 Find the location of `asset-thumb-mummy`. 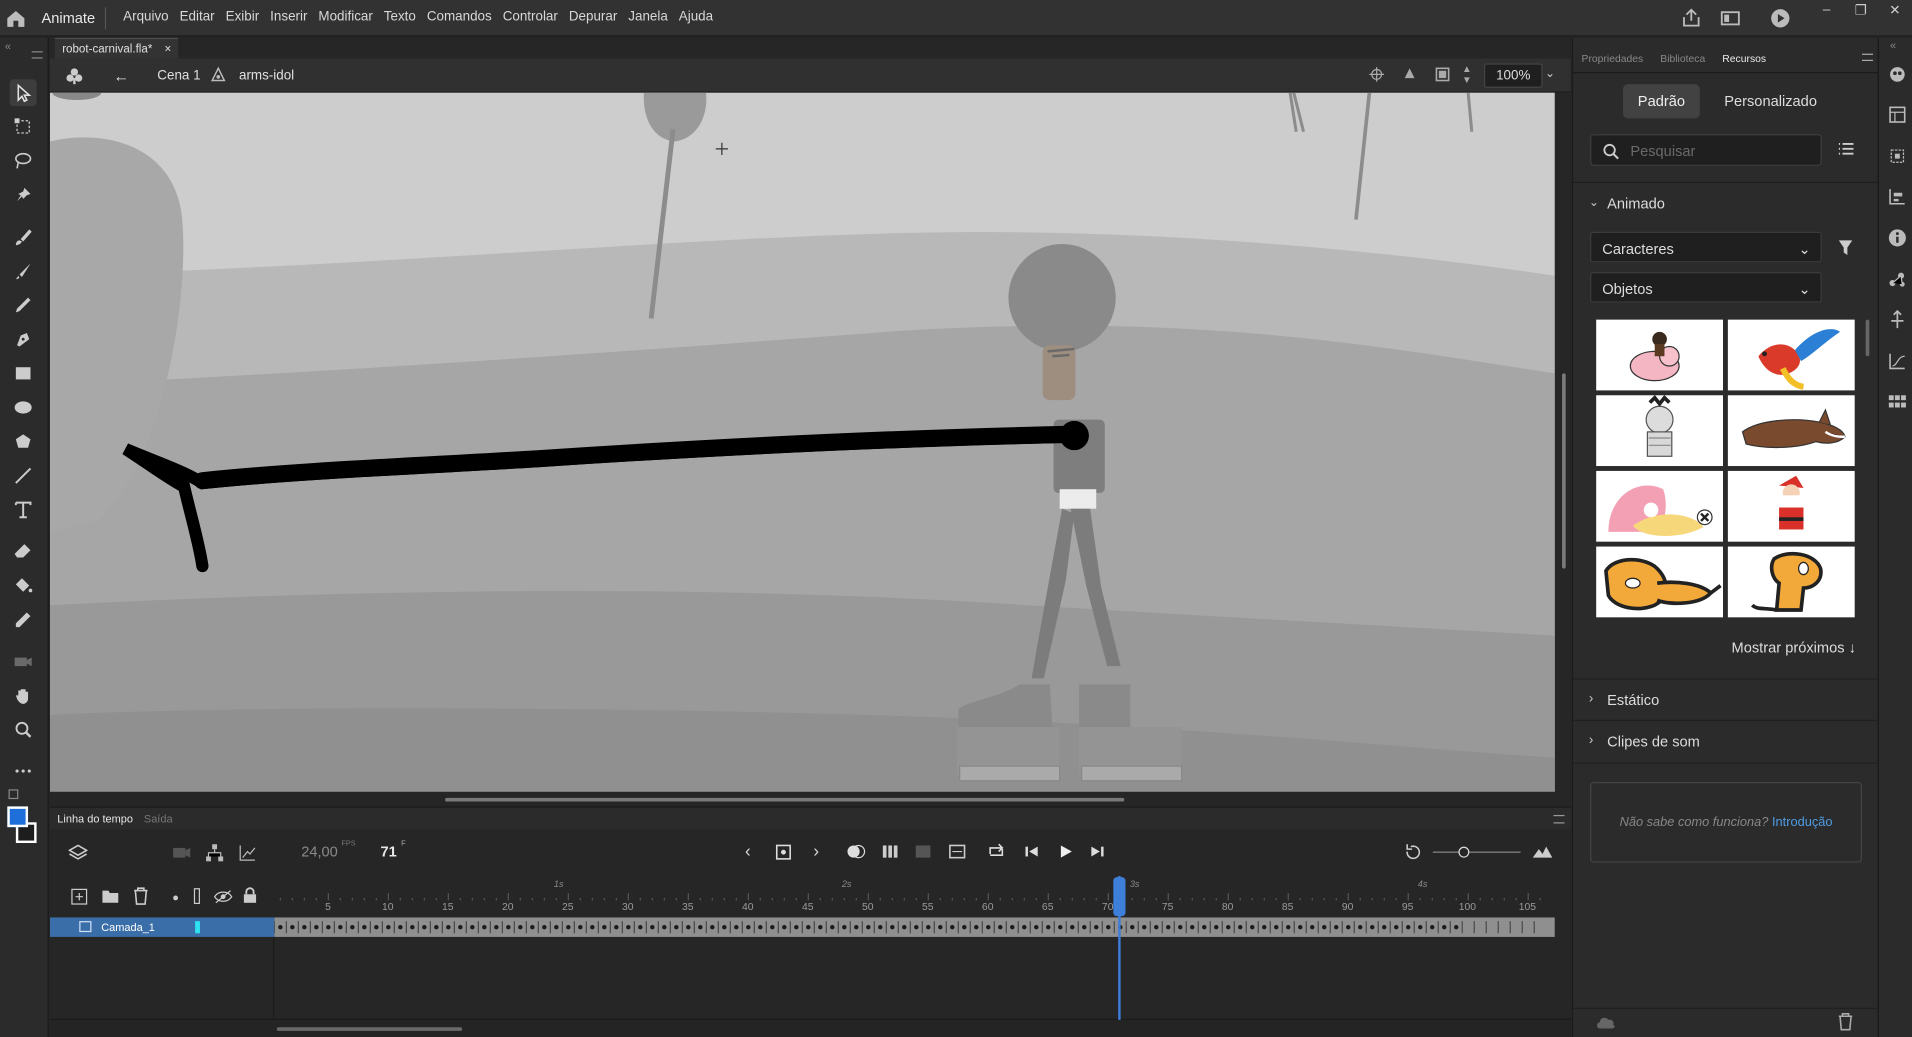

asset-thumb-mummy is located at coordinates (1659, 431).